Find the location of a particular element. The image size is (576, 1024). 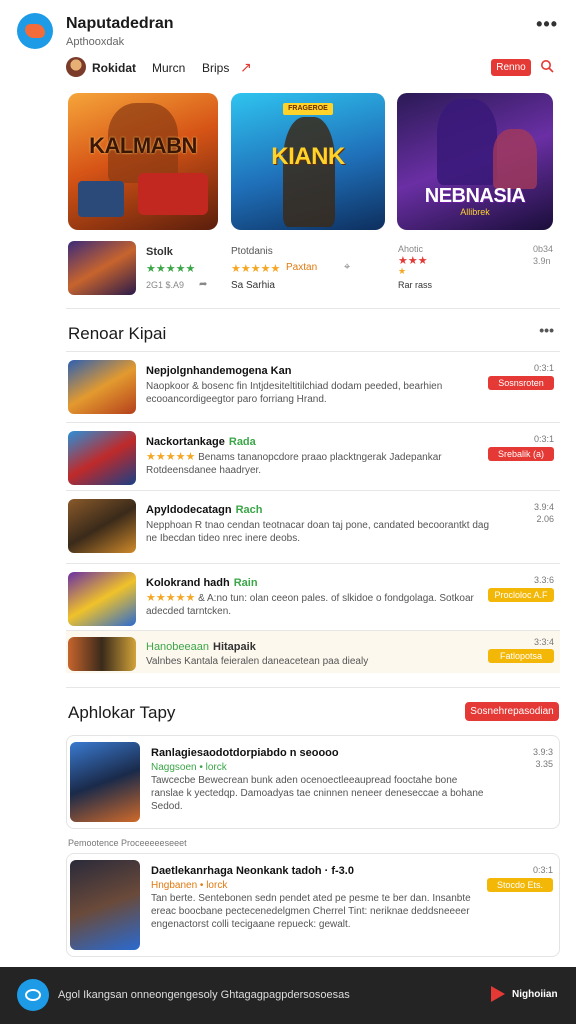

item-meta: 3.9:4 2.06 is located at coordinates (543, 513).